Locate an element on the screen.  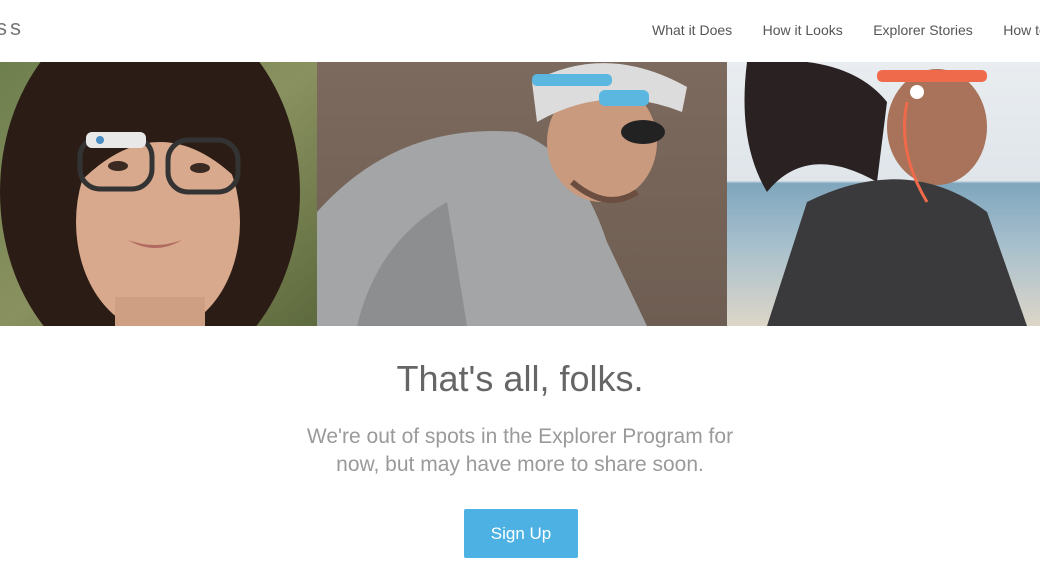
nav-how-to-get: How to G is located at coordinates (1021, 30).